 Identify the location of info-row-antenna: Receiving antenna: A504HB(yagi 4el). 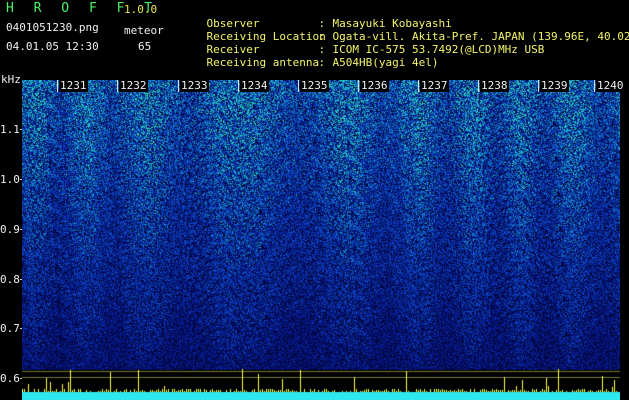
(309, 62).